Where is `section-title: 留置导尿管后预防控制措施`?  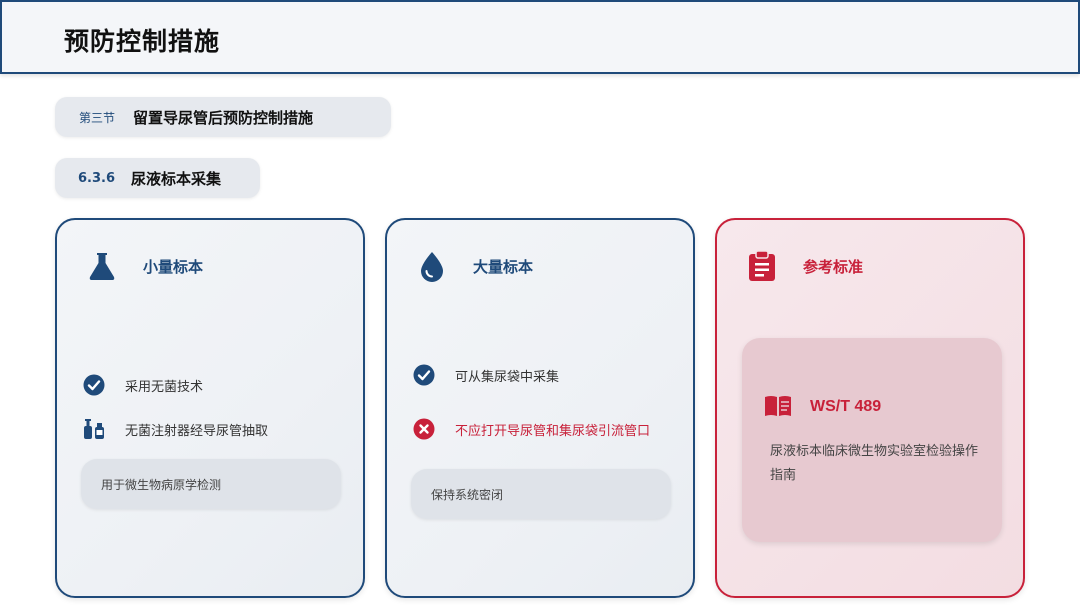 section-title: 留置导尿管后预防控制措施 is located at coordinates (223, 117).